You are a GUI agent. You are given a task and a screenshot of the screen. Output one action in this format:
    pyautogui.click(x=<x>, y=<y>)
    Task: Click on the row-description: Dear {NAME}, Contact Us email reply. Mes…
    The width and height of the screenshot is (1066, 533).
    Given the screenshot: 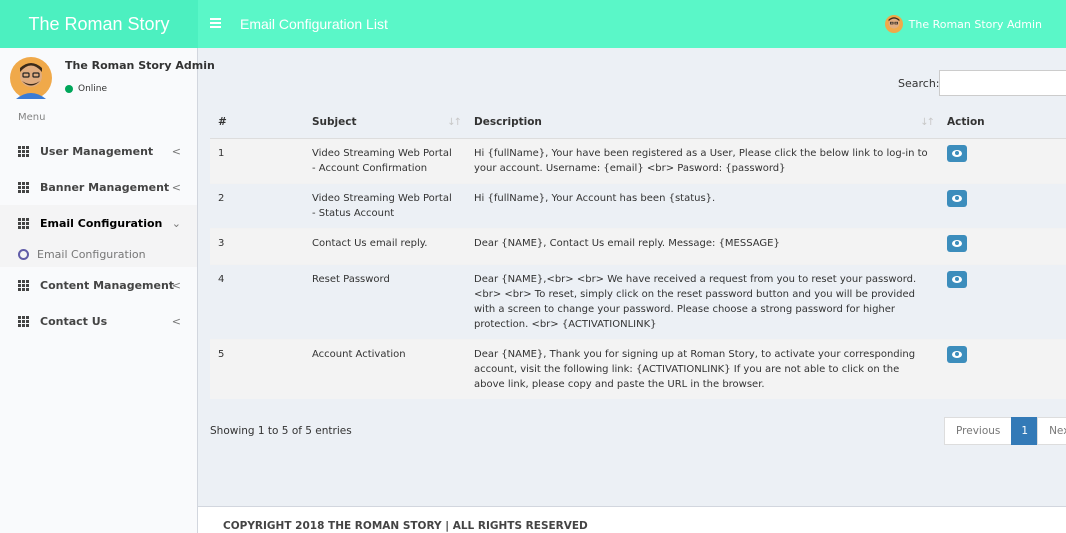 What is the action you would take?
    pyautogui.click(x=702, y=245)
    